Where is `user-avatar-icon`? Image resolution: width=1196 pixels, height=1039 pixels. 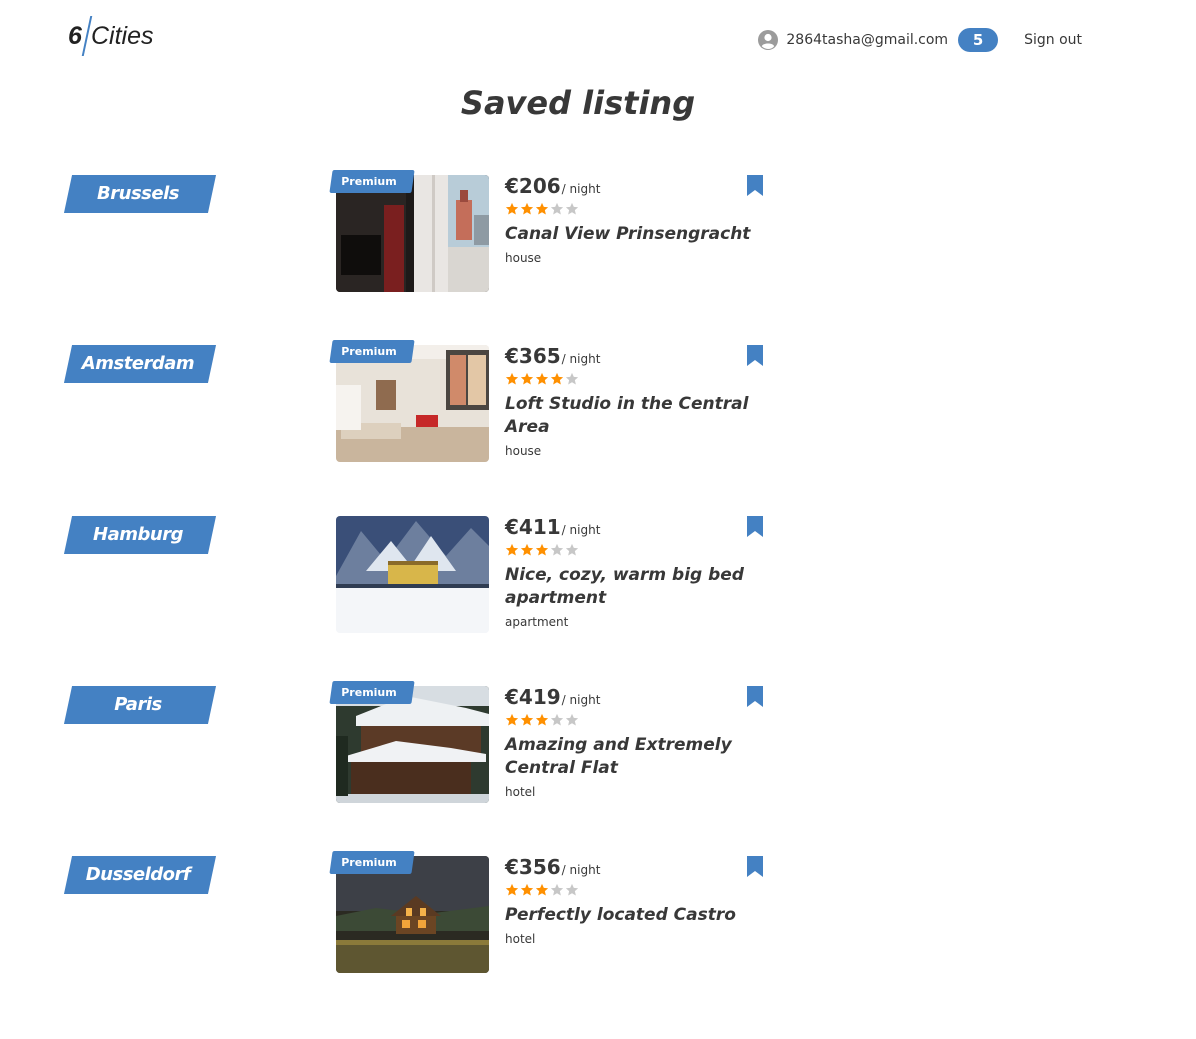 user-avatar-icon is located at coordinates (768, 40).